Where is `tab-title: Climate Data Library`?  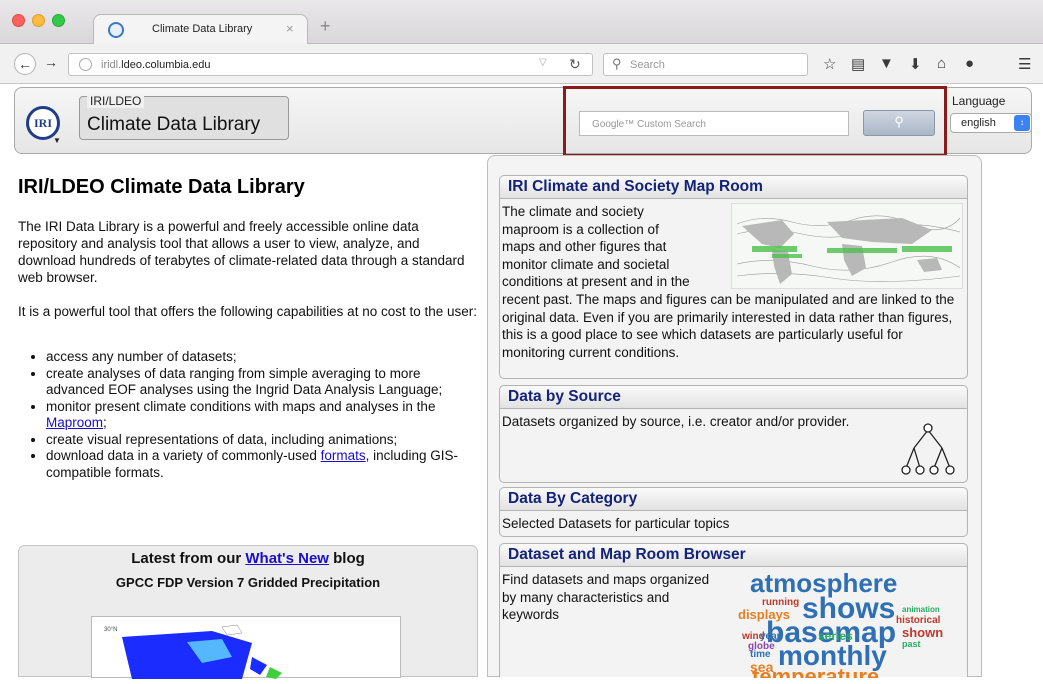
tab-title: Climate Data Library is located at coordinates (202, 29).